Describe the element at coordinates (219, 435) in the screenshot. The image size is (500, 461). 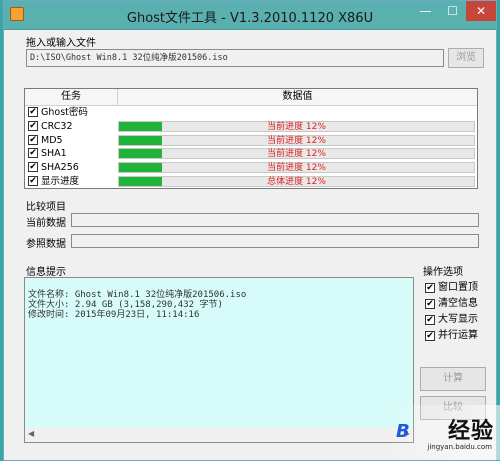
I see `horizontal-scrollbar: ◀ ▶` at that location.